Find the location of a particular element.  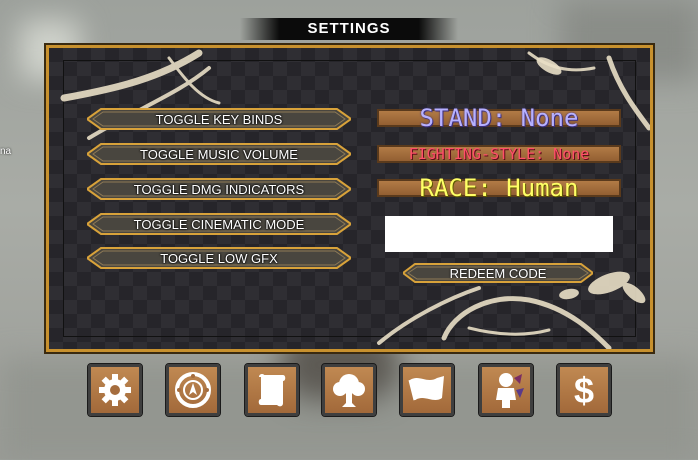

dollar-icon: $ is located at coordinates (584, 390).